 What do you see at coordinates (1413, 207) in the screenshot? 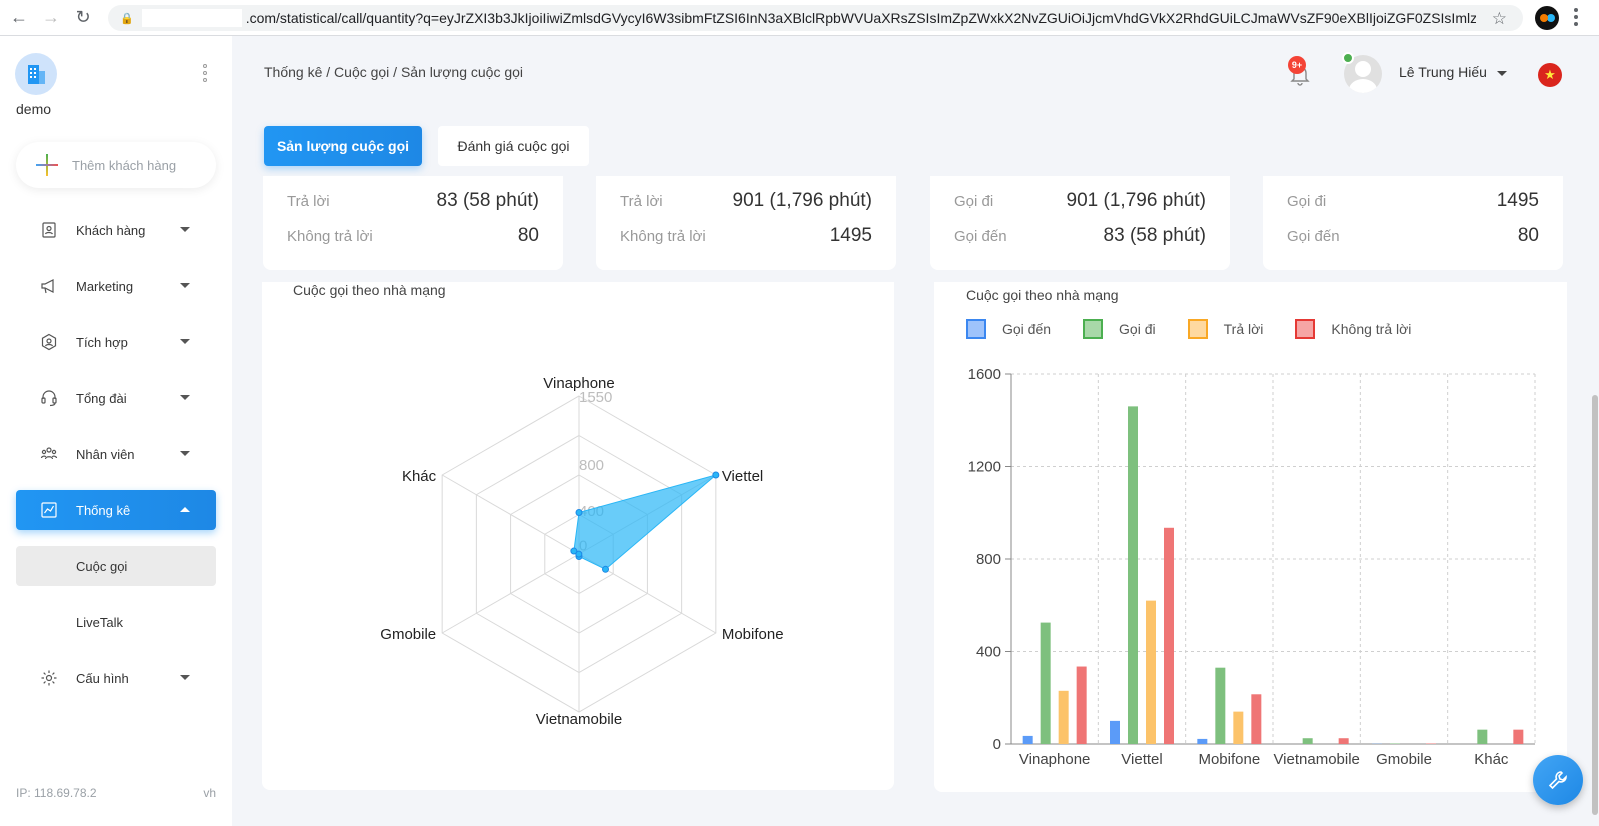
I see `stat-row: Gọi đi 1495` at bounding box center [1413, 207].